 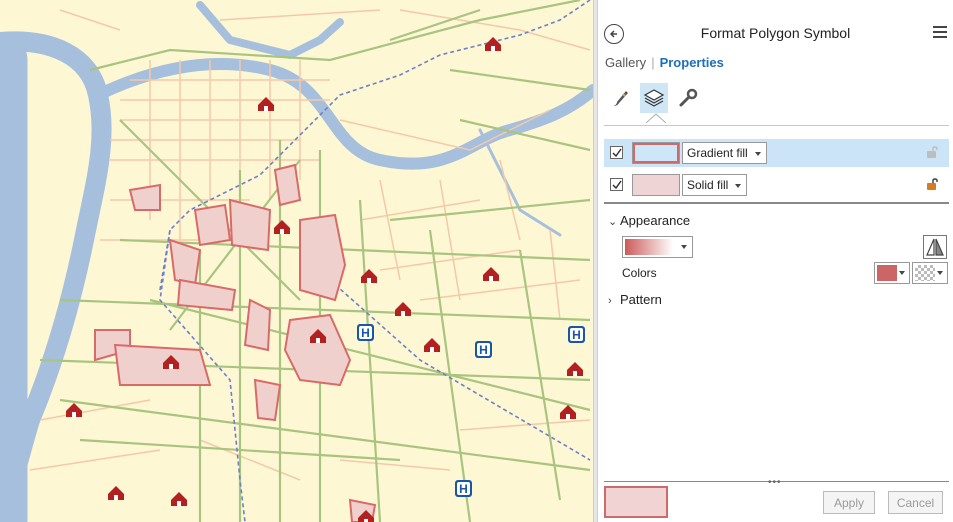 What do you see at coordinates (657, 247) in the screenshot?
I see `color-scheme-dropdown` at bounding box center [657, 247].